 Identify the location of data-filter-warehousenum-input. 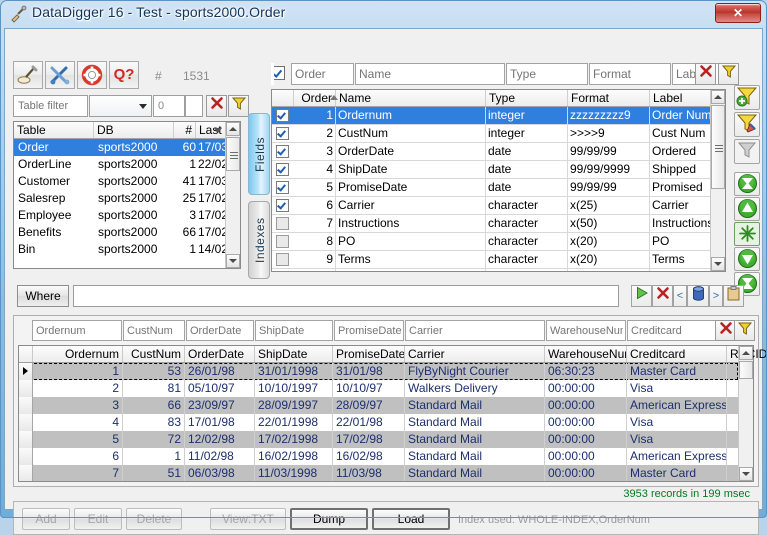
(586, 330).